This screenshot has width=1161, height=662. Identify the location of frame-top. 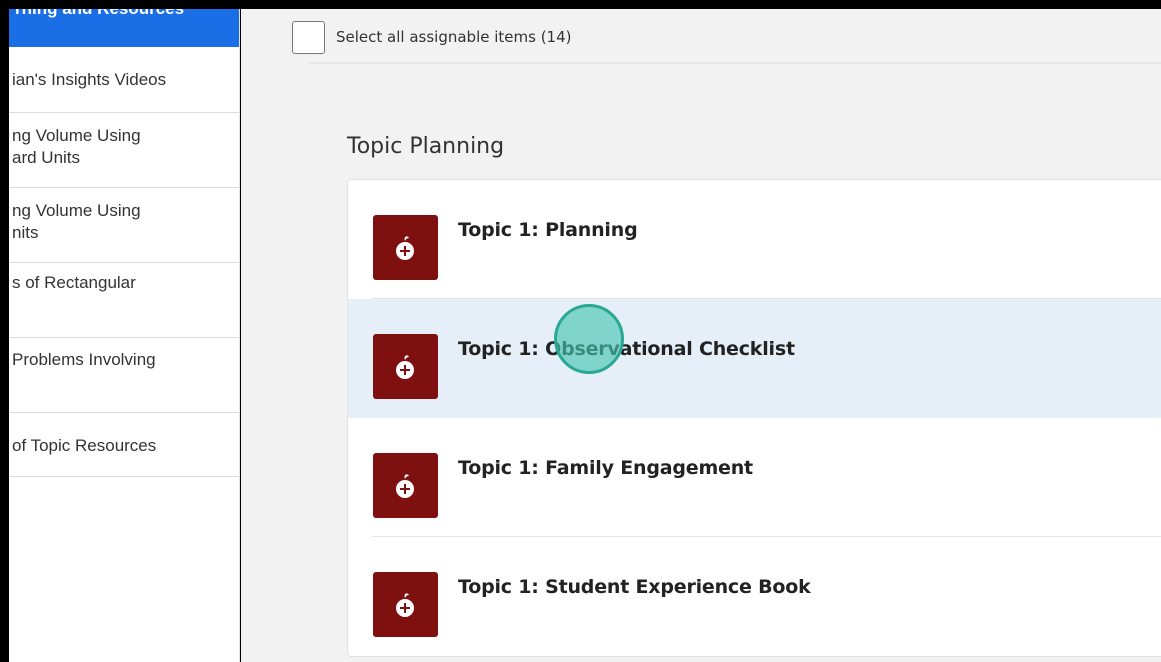
(580, 4).